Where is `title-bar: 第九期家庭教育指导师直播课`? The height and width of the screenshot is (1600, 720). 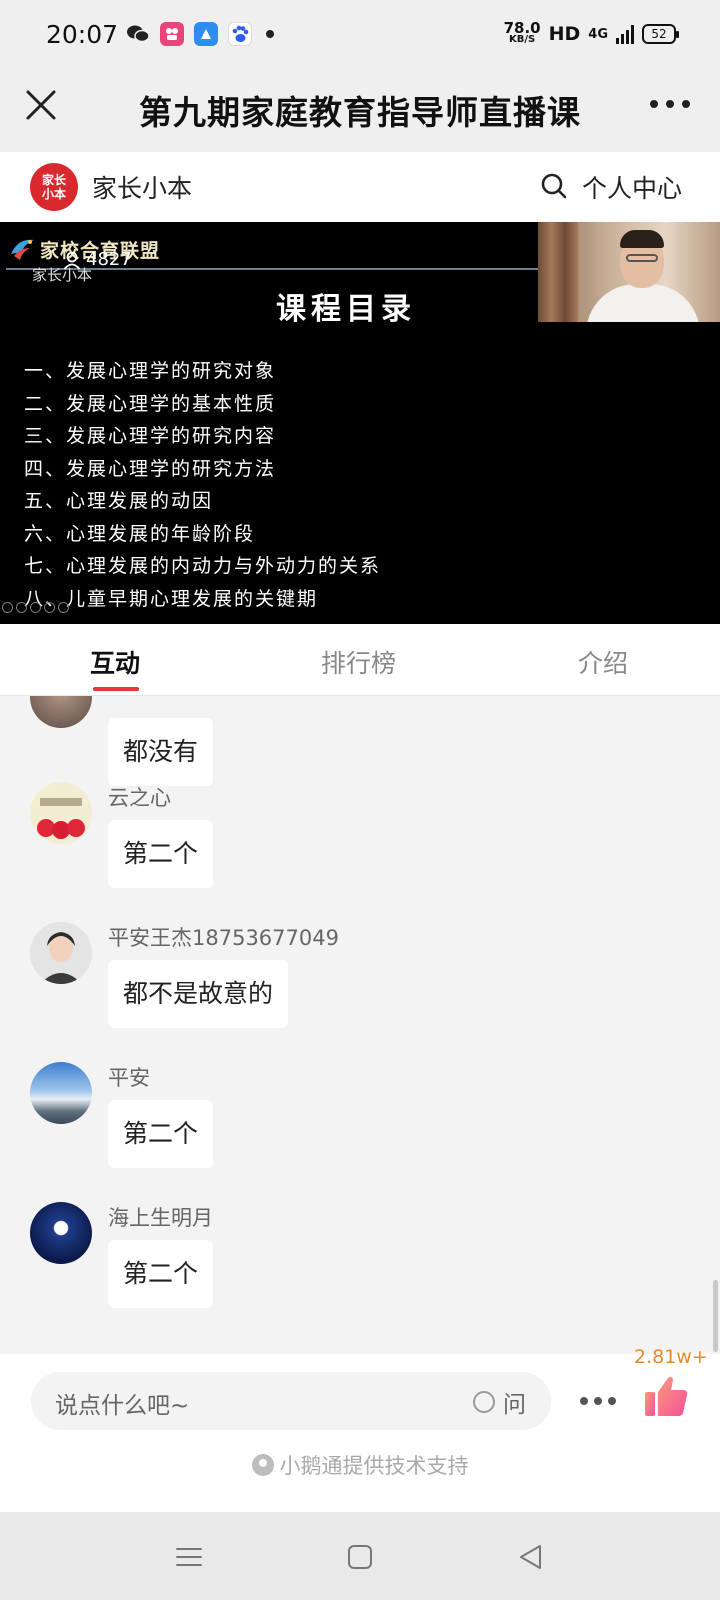
title-bar: 第九期家庭教育指导师直播课 is located at coordinates (360, 111).